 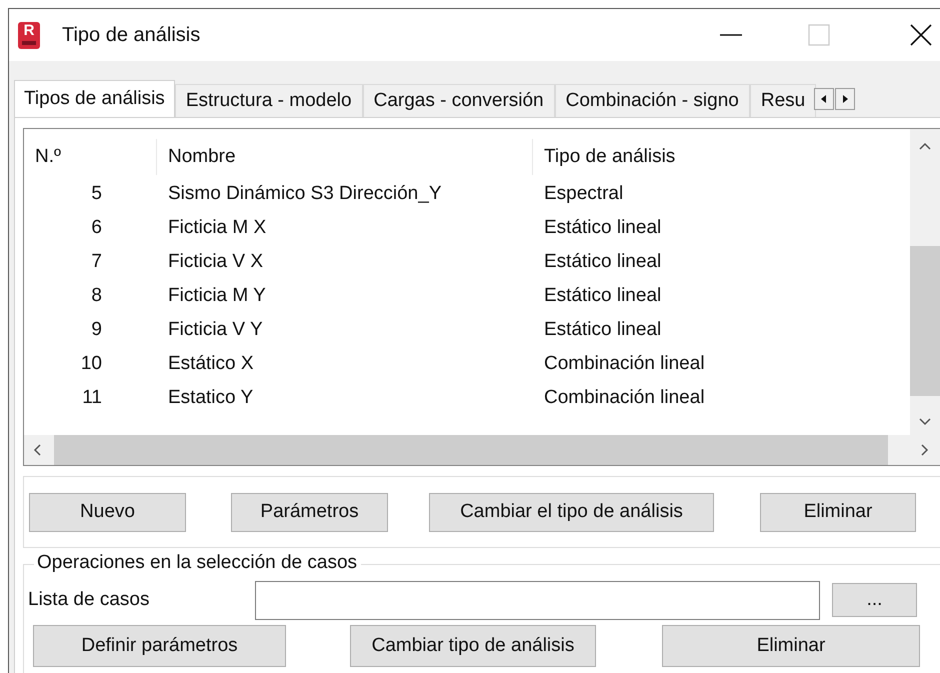 I want to click on table-cell-text: 5, so click(x=96, y=194).